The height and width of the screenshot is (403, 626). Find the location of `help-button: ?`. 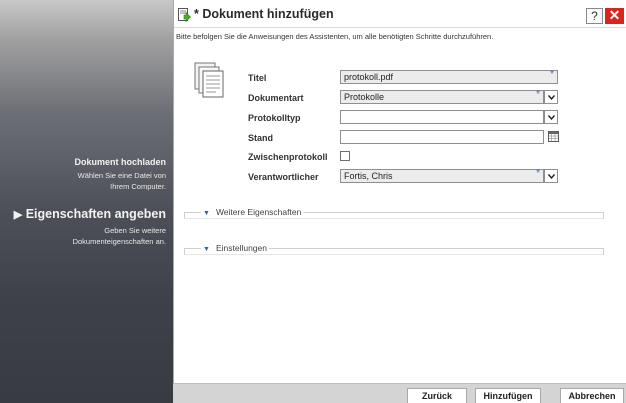

help-button: ? is located at coordinates (594, 16).